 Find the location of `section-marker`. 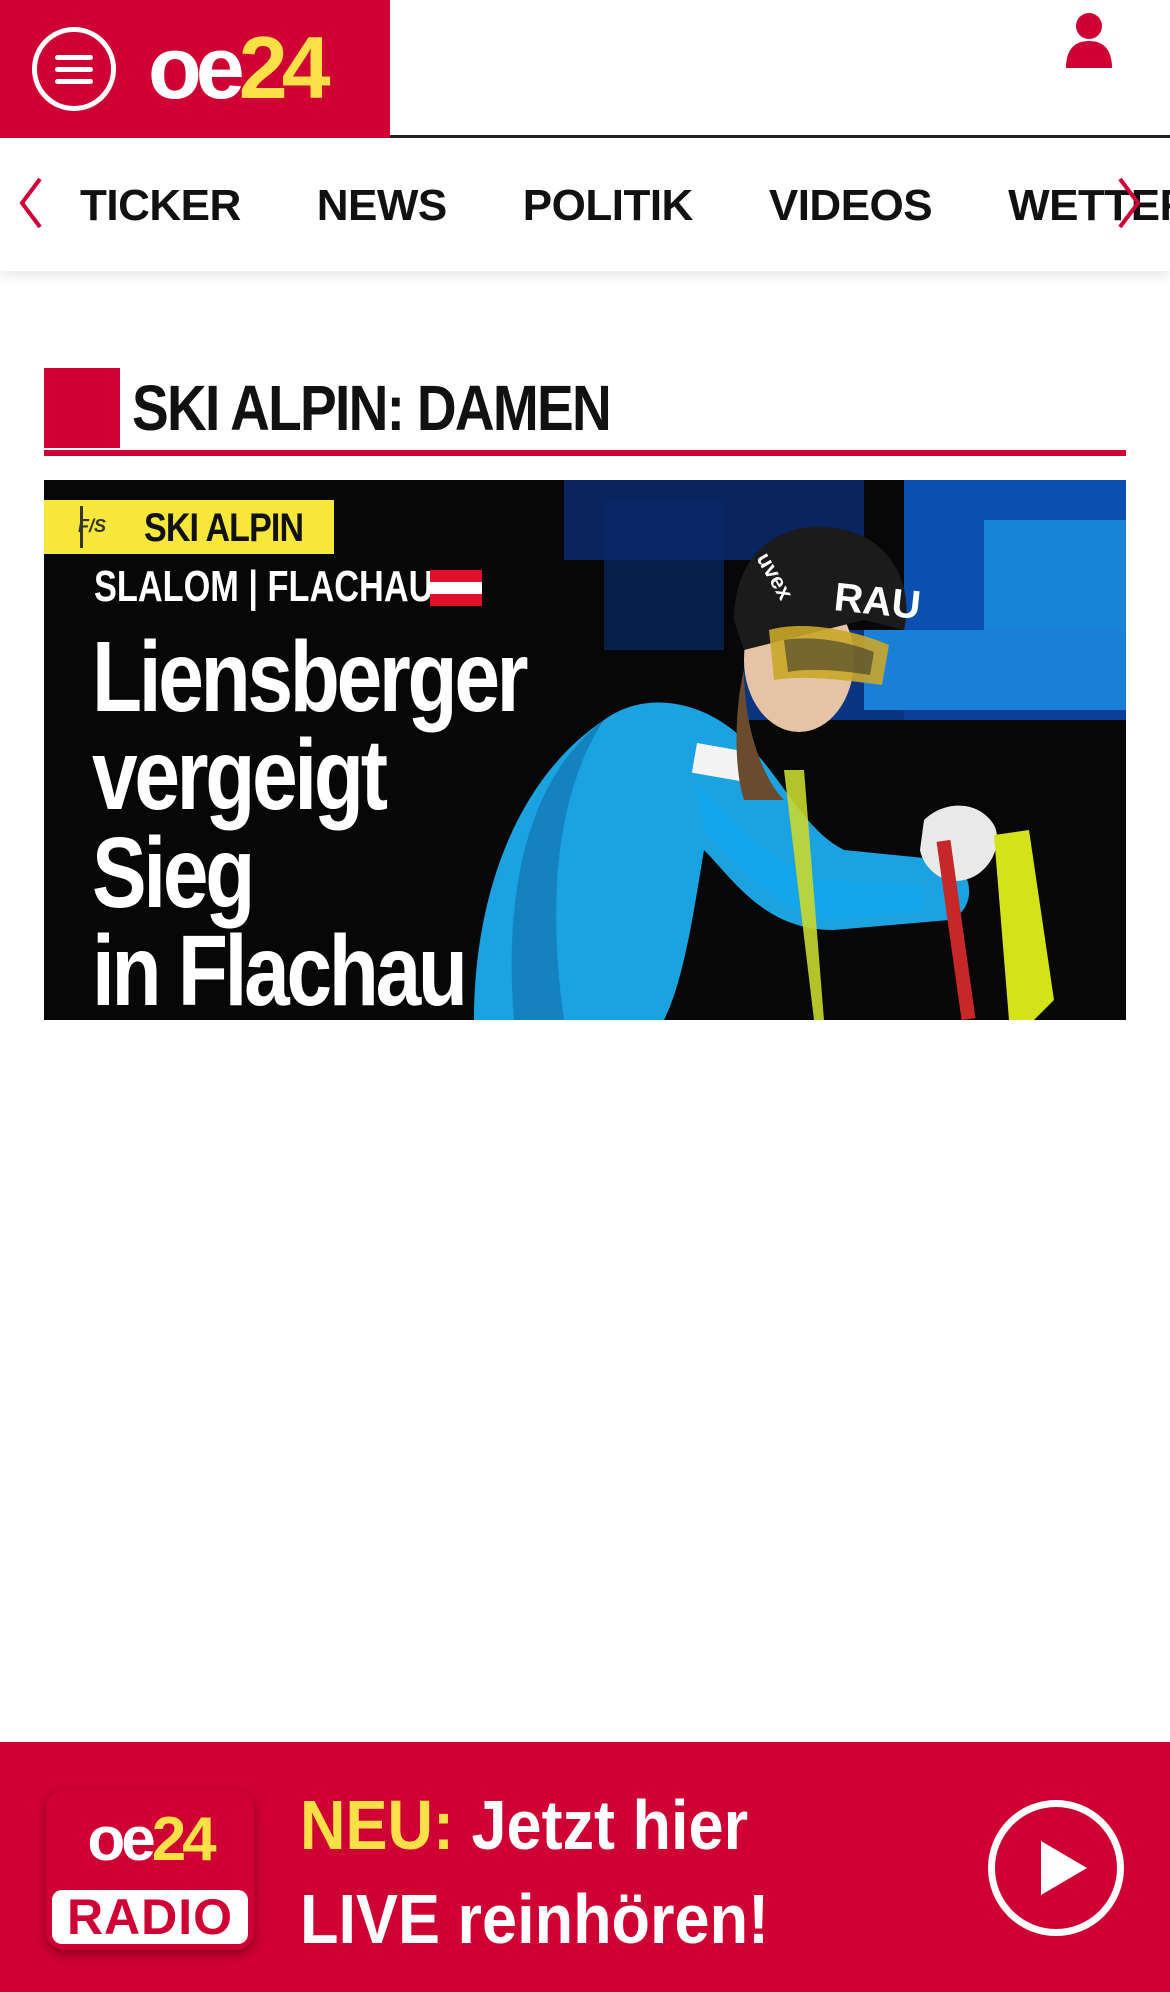

section-marker is located at coordinates (82, 408).